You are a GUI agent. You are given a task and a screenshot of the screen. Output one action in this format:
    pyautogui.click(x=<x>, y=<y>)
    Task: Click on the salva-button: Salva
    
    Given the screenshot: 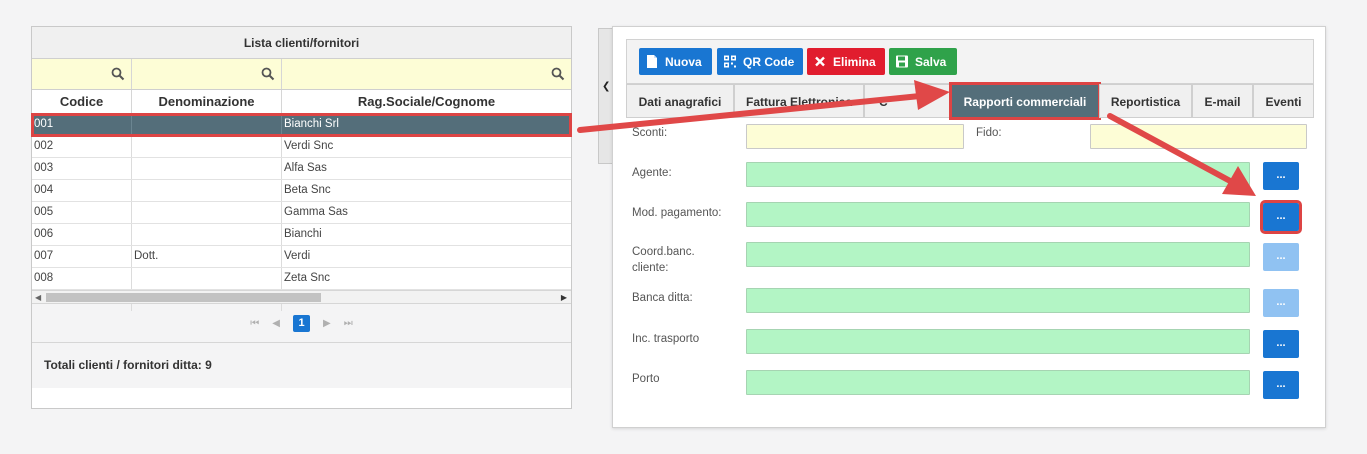 What is the action you would take?
    pyautogui.click(x=923, y=61)
    